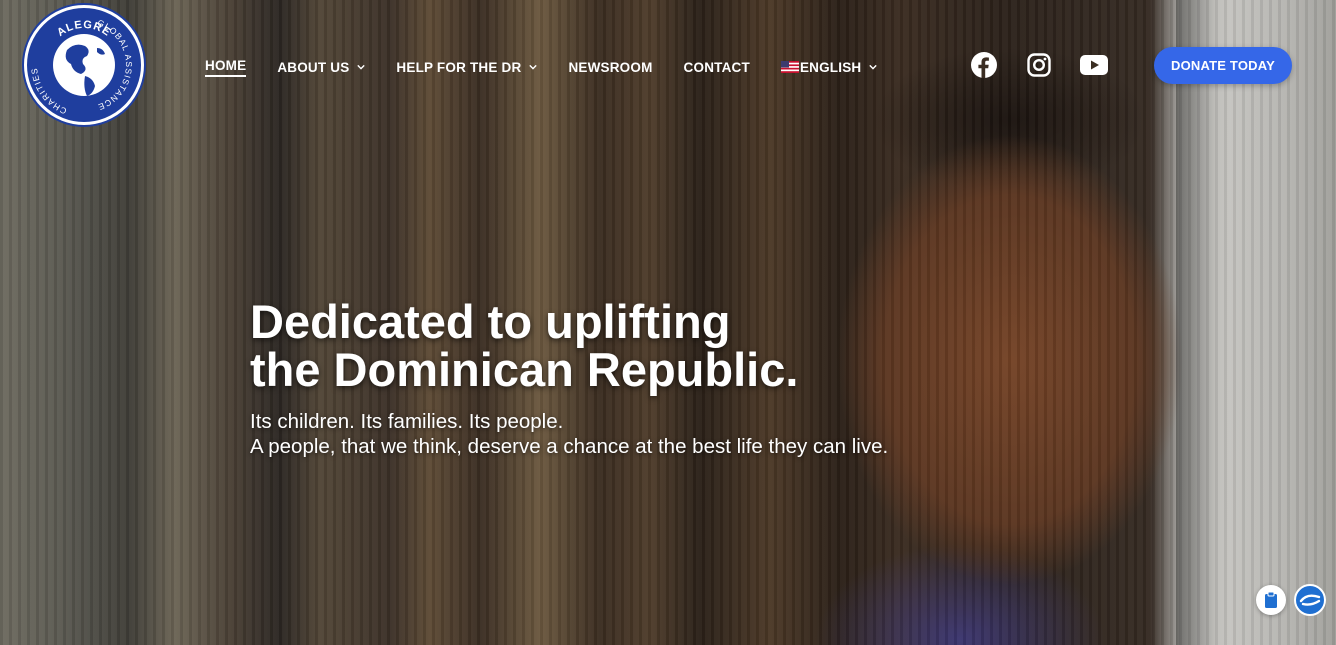  I want to click on site-logo: ALEGRE GLOBAL ASSISTANCE CHARITIES, so click(84, 65).